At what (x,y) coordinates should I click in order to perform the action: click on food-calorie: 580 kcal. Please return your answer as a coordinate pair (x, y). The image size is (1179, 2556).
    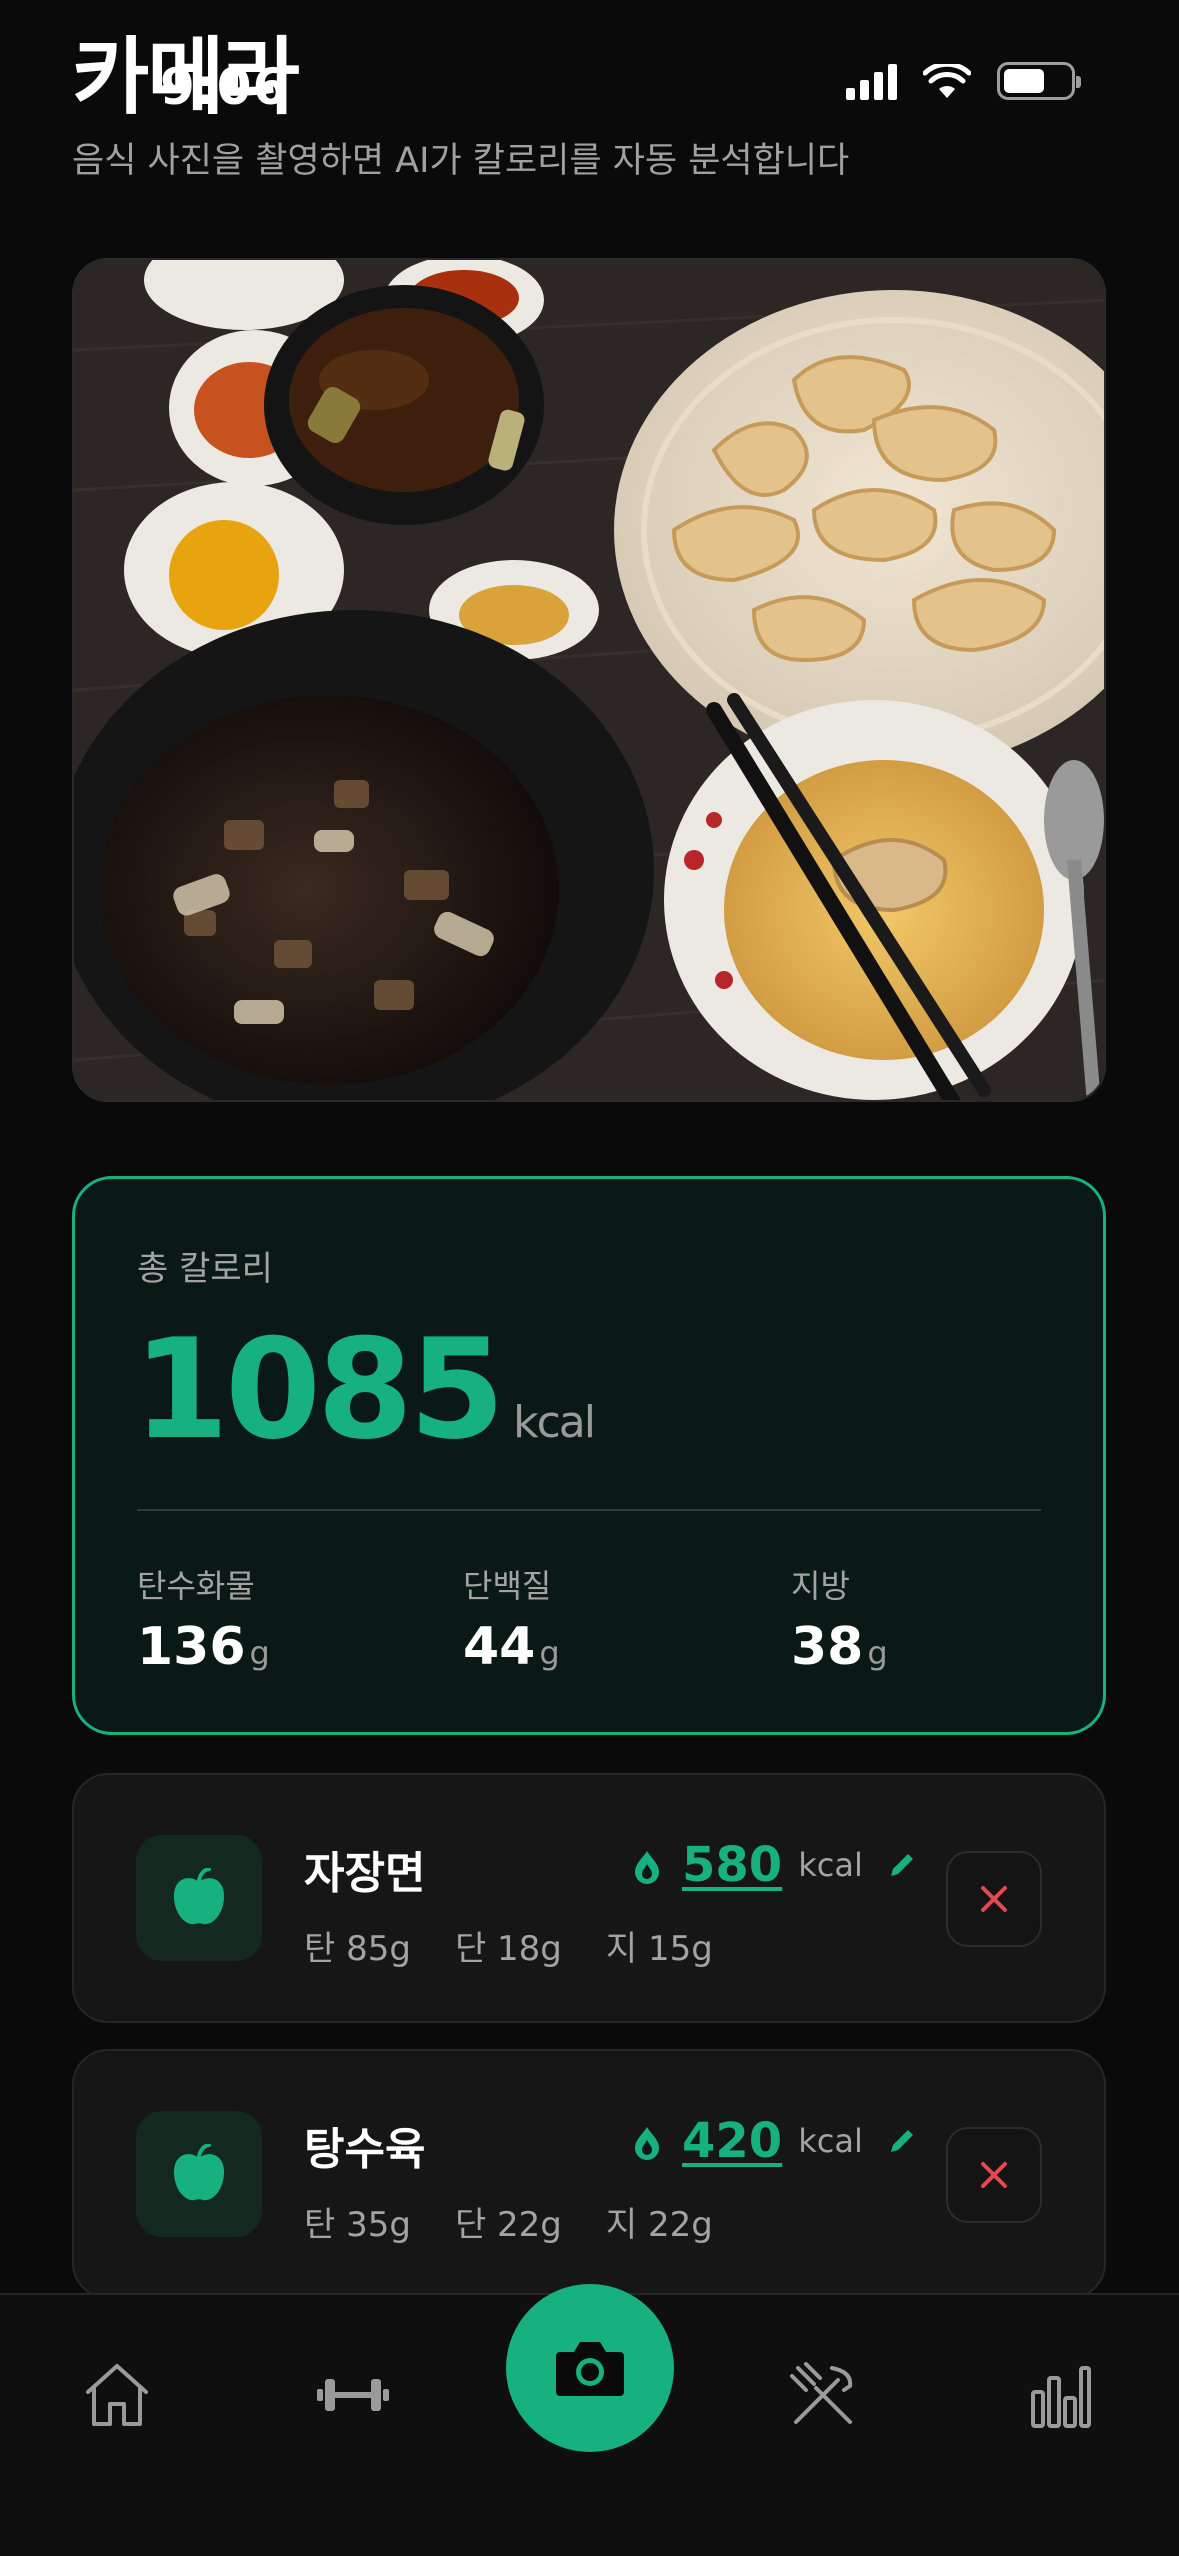
    Looking at the image, I should click on (775, 1865).